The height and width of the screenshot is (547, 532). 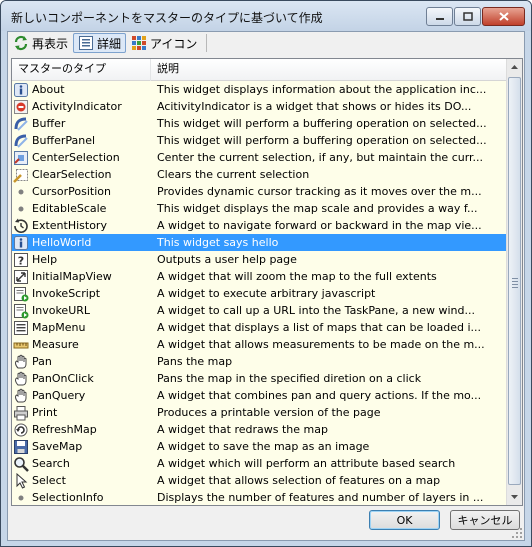 I want to click on master-type-cell: ? Help, so click(x=81, y=260).